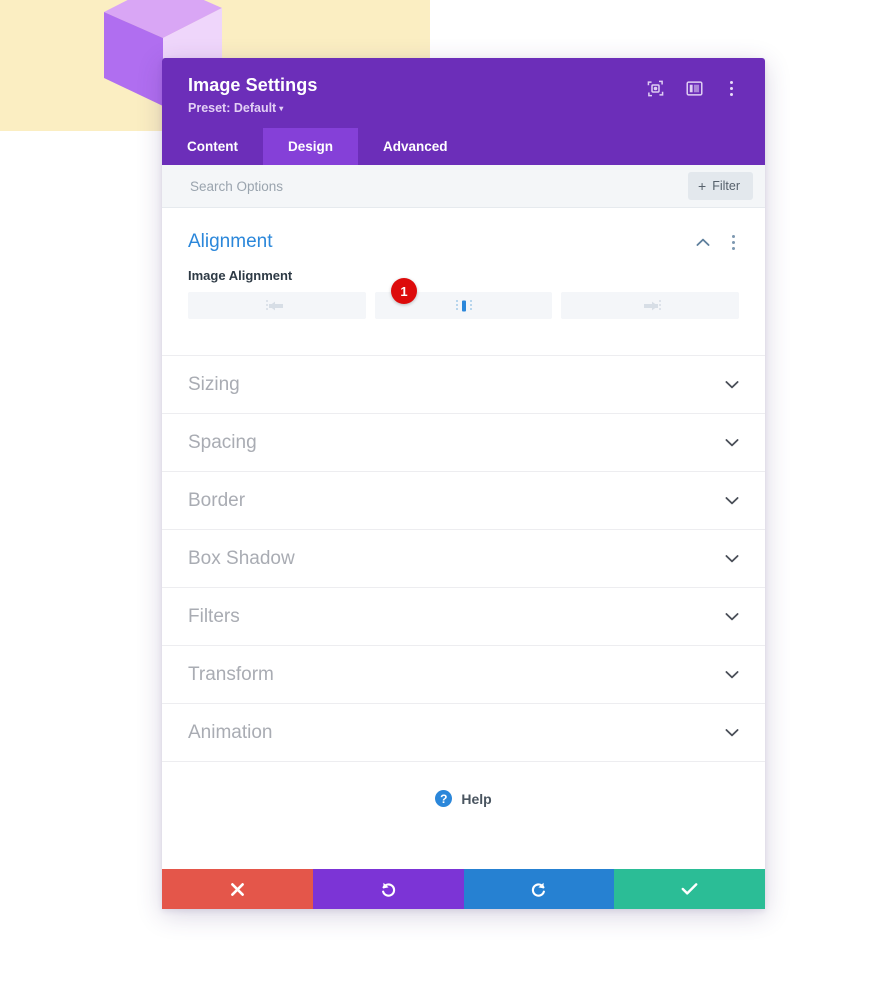 The height and width of the screenshot is (994, 880). Describe the element at coordinates (240, 275) in the screenshot. I see `image-alignment-label: Image Alignment` at that location.